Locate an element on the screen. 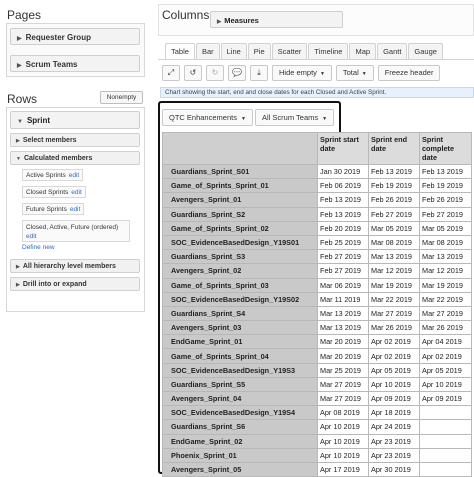 The height and width of the screenshot is (477, 474). date-cell: Mar 25 2019 is located at coordinates (343, 370).